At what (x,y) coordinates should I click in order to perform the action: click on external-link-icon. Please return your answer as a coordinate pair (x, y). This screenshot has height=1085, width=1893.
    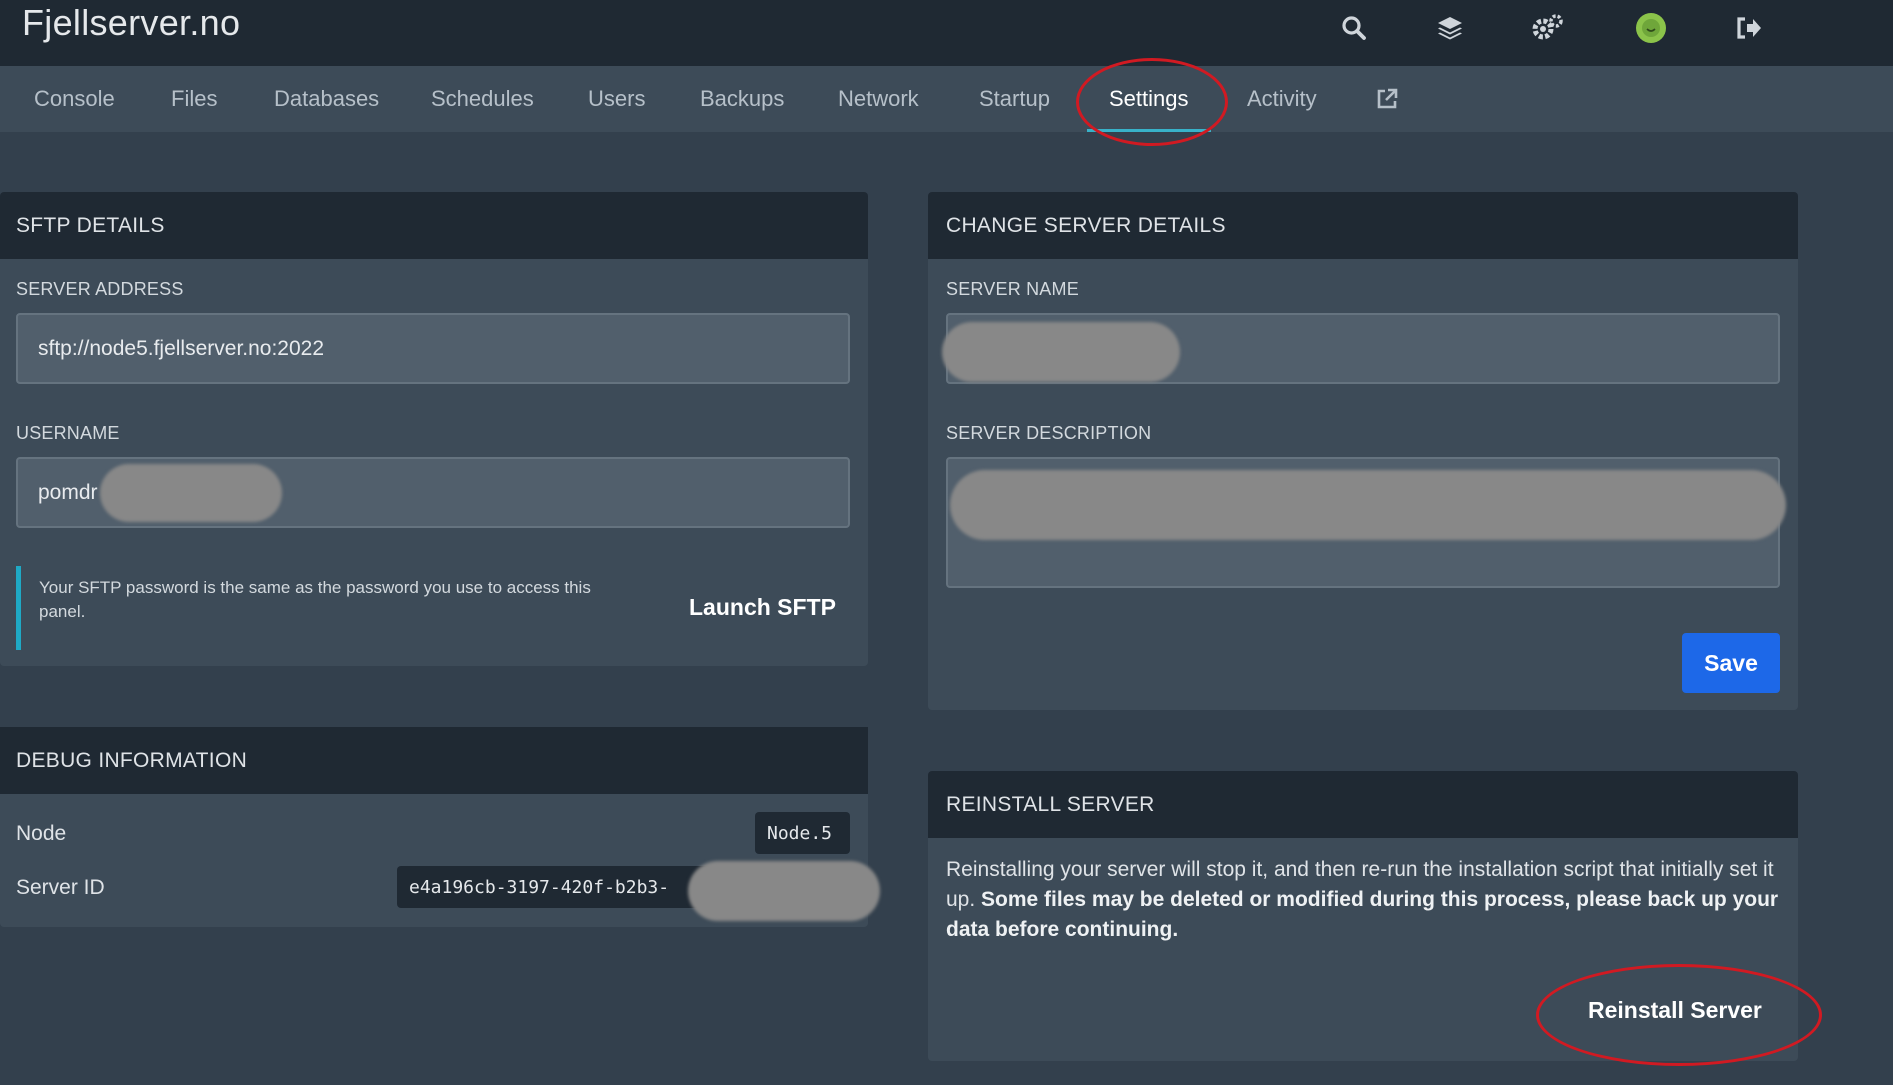
    Looking at the image, I should click on (1387, 99).